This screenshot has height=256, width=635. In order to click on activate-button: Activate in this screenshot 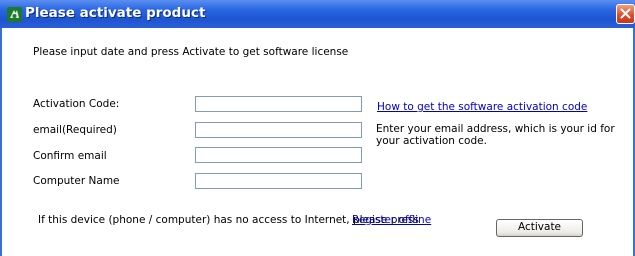, I will do `click(539, 228)`.